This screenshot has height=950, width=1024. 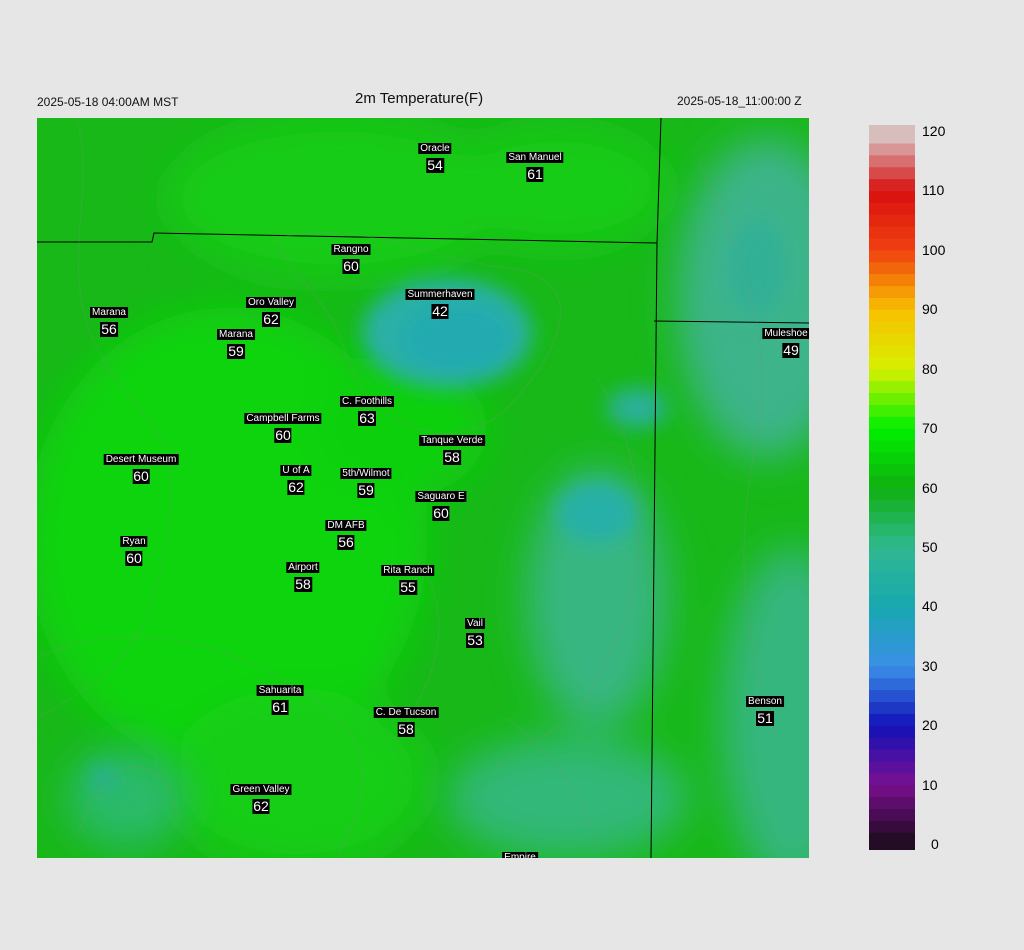 I want to click on colorbar-tick-label: 0, so click(x=935, y=844).